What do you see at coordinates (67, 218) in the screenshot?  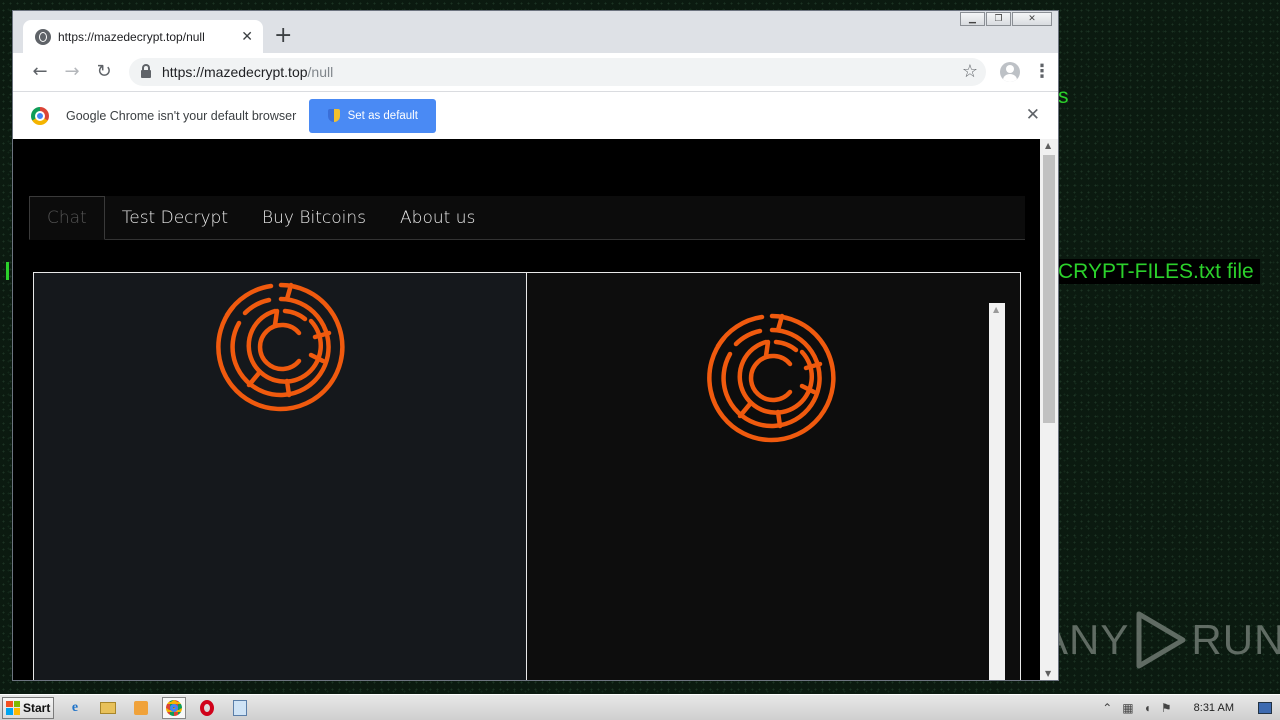 I see `nav-tab-chat: Chat` at bounding box center [67, 218].